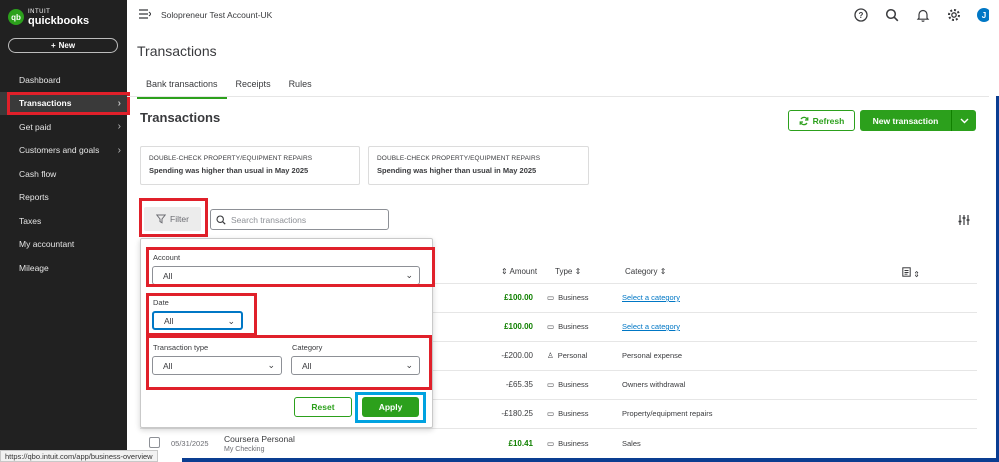 This screenshot has width=999, height=462. Describe the element at coordinates (964, 120) in the screenshot. I see `chevron-down-icon` at that location.